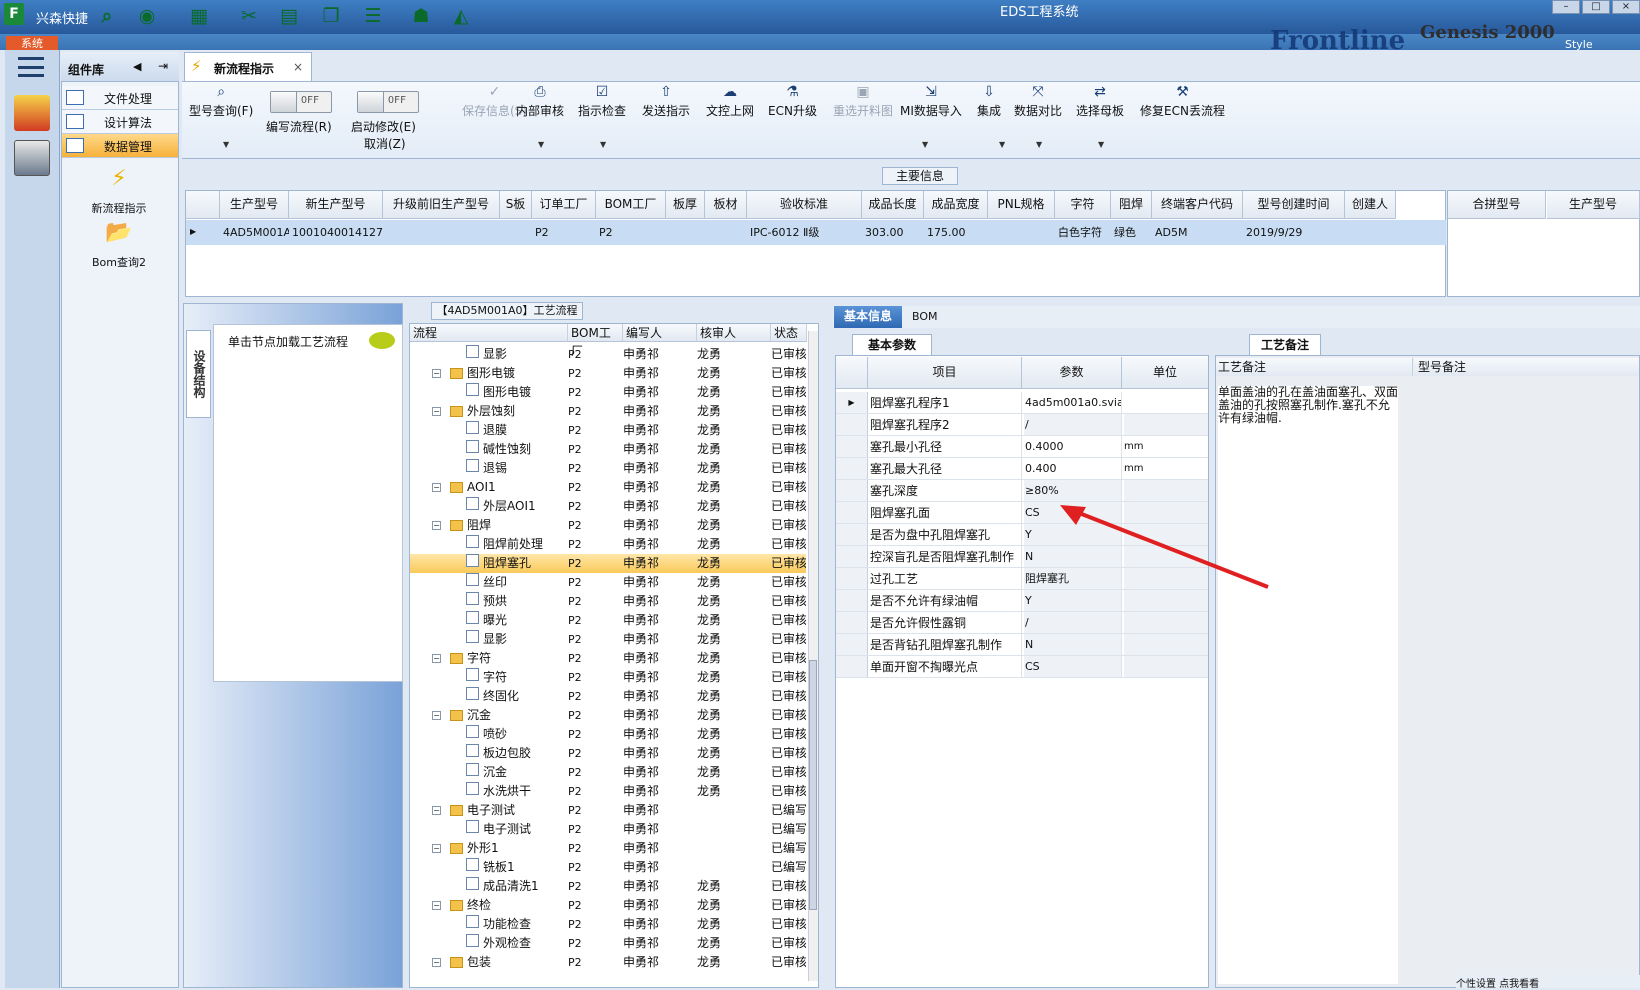 Image resolution: width=1640 pixels, height=990 pixels. What do you see at coordinates (1100, 101) in the screenshot?
I see `toolbar-button: ⇄ 选择母板` at bounding box center [1100, 101].